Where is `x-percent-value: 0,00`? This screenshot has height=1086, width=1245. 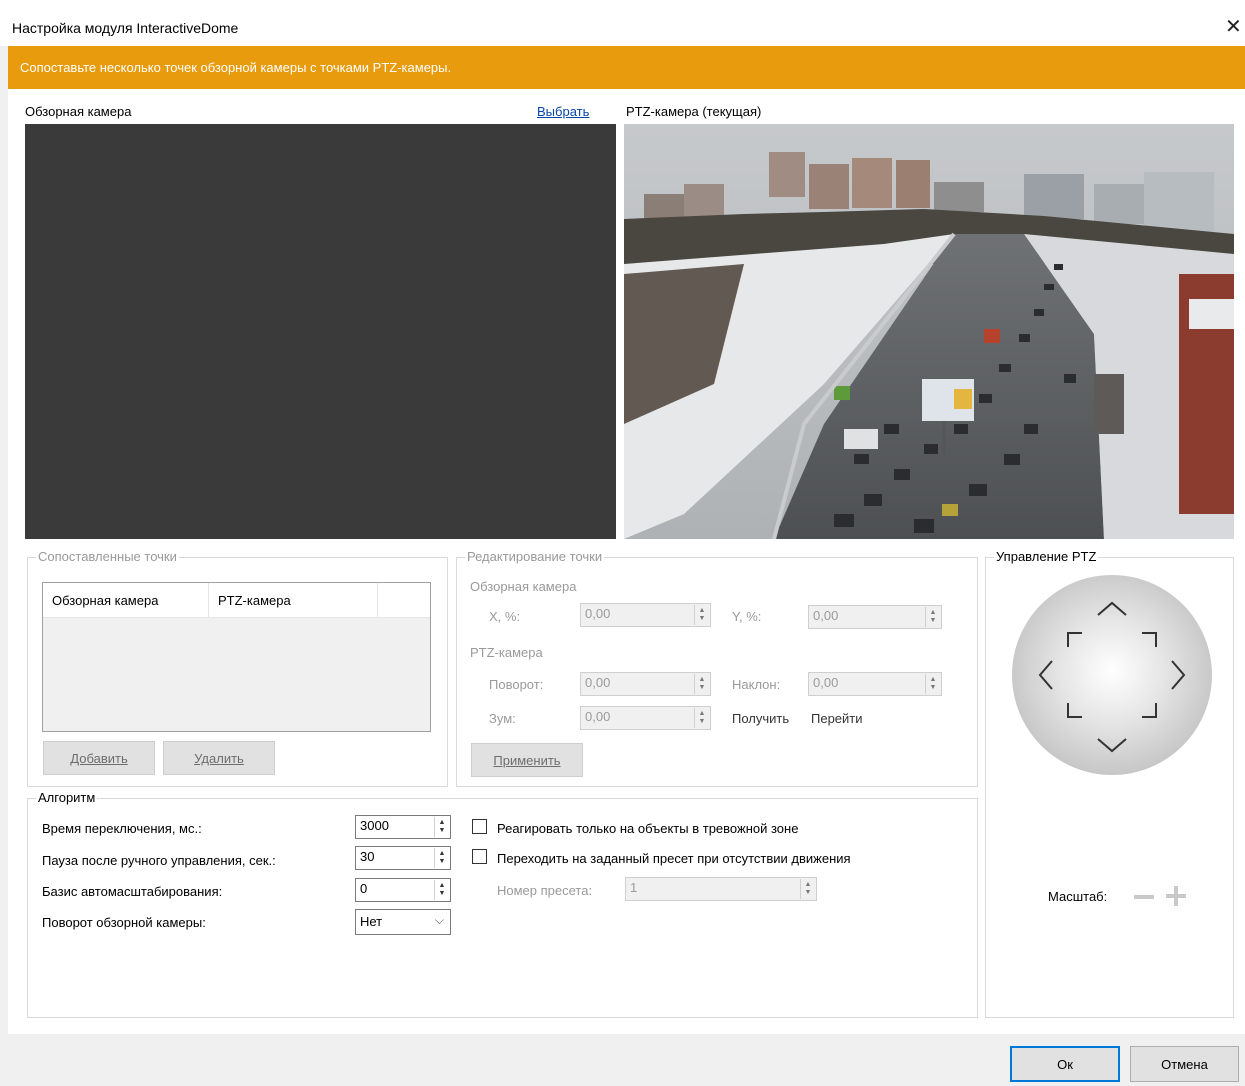 x-percent-value: 0,00 is located at coordinates (598, 613).